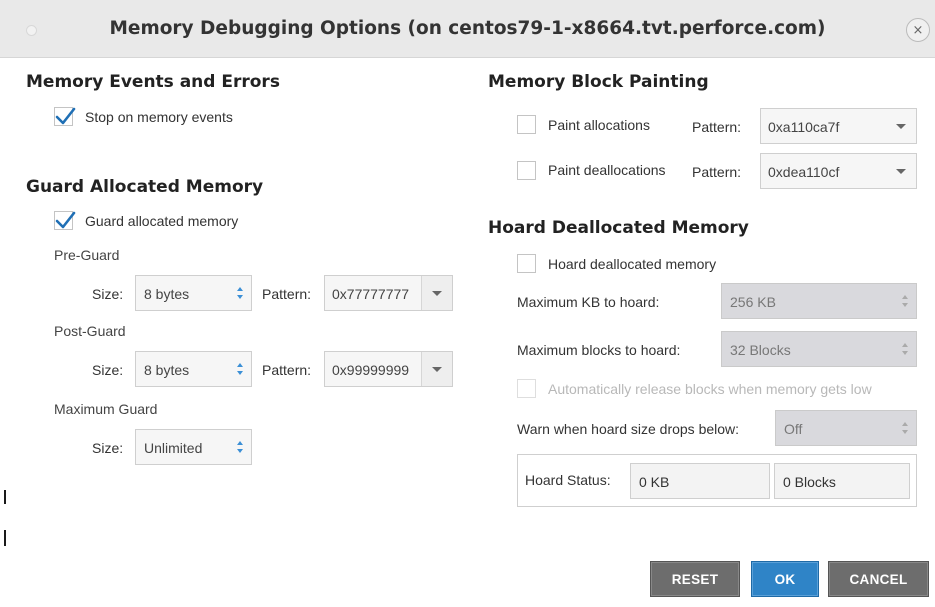 The image size is (935, 607). I want to click on post-guard-size-value: 8 bytes, so click(167, 370).